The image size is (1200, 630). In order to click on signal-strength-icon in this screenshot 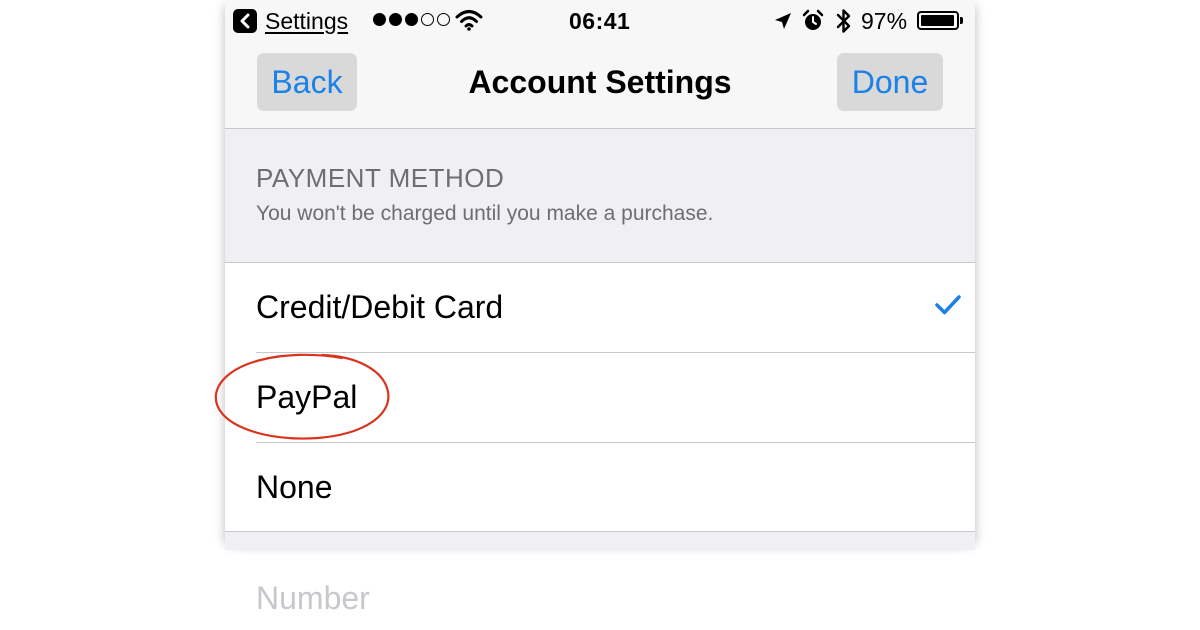, I will do `click(411, 19)`.